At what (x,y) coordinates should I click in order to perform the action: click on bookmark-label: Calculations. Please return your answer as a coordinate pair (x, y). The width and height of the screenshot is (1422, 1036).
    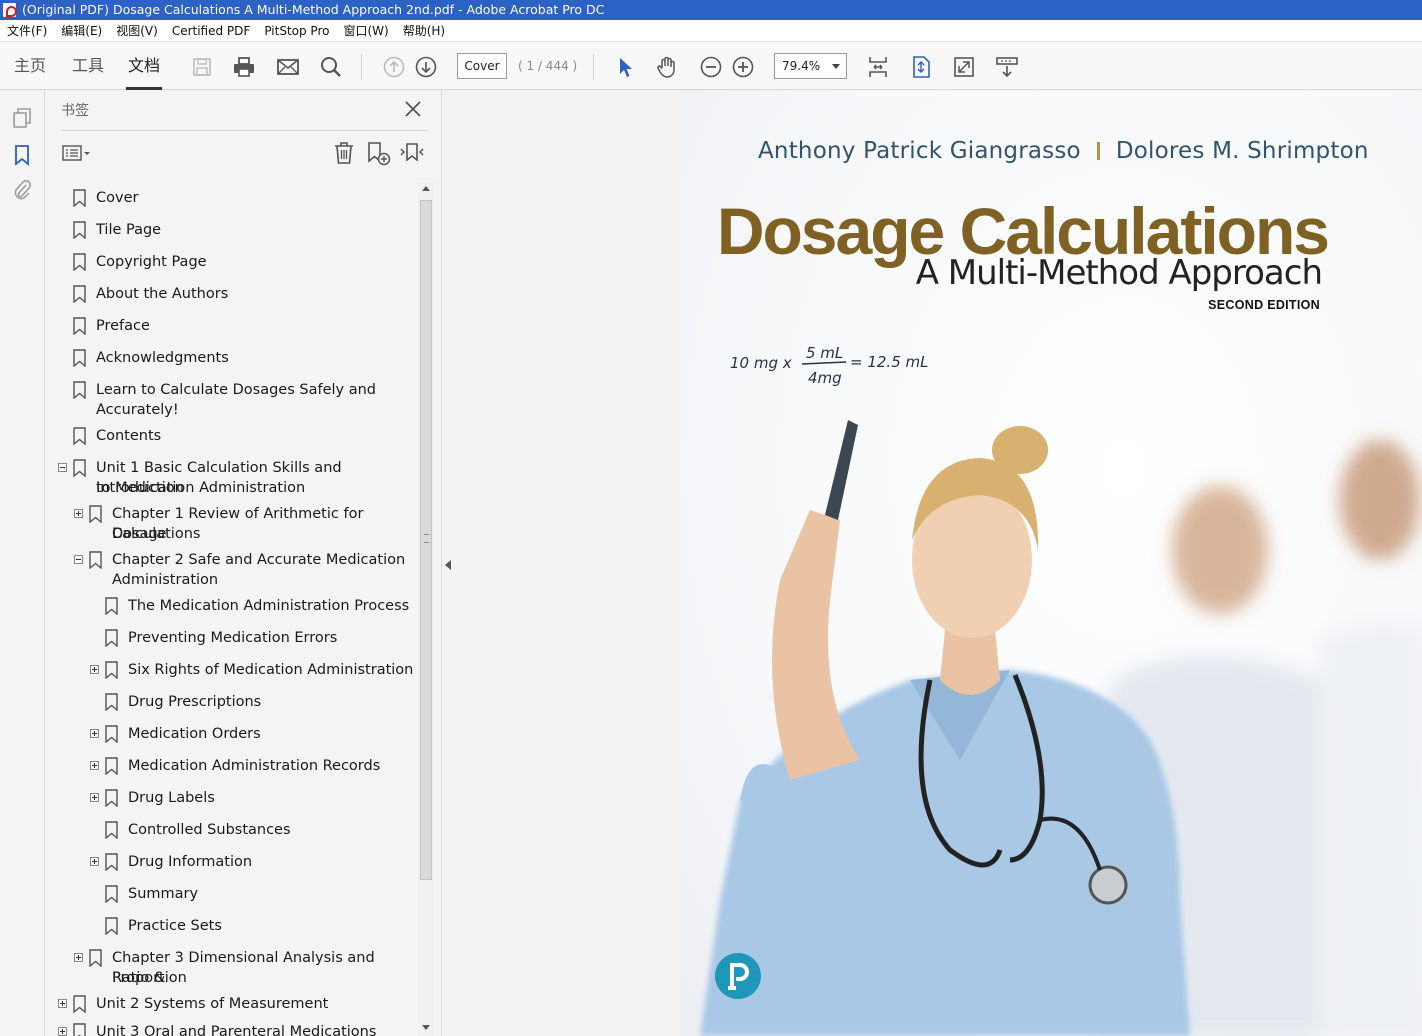
    Looking at the image, I should click on (156, 534).